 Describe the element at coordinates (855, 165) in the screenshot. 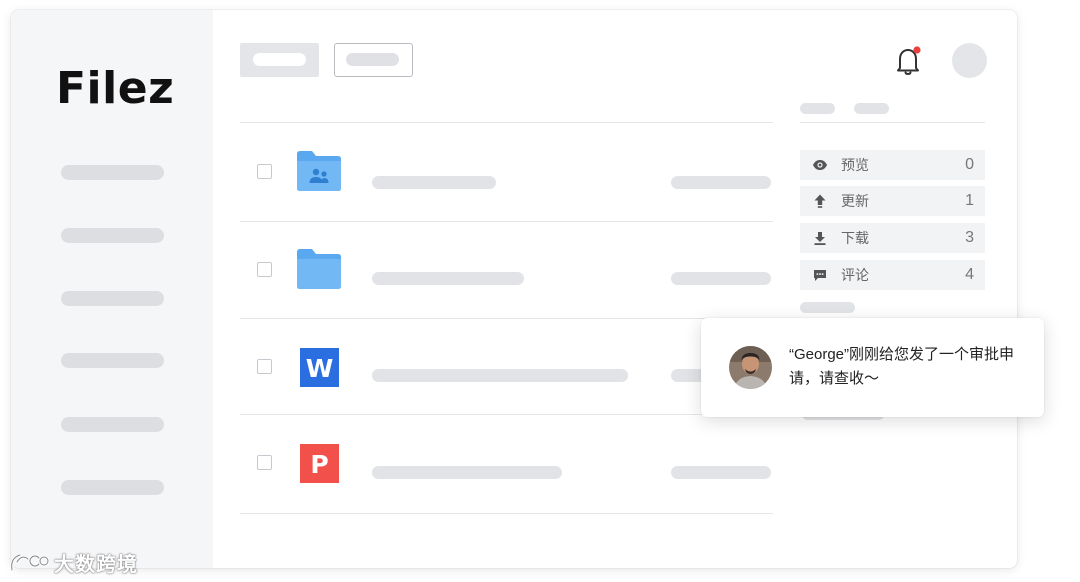

I see `stat-label: 预览` at that location.